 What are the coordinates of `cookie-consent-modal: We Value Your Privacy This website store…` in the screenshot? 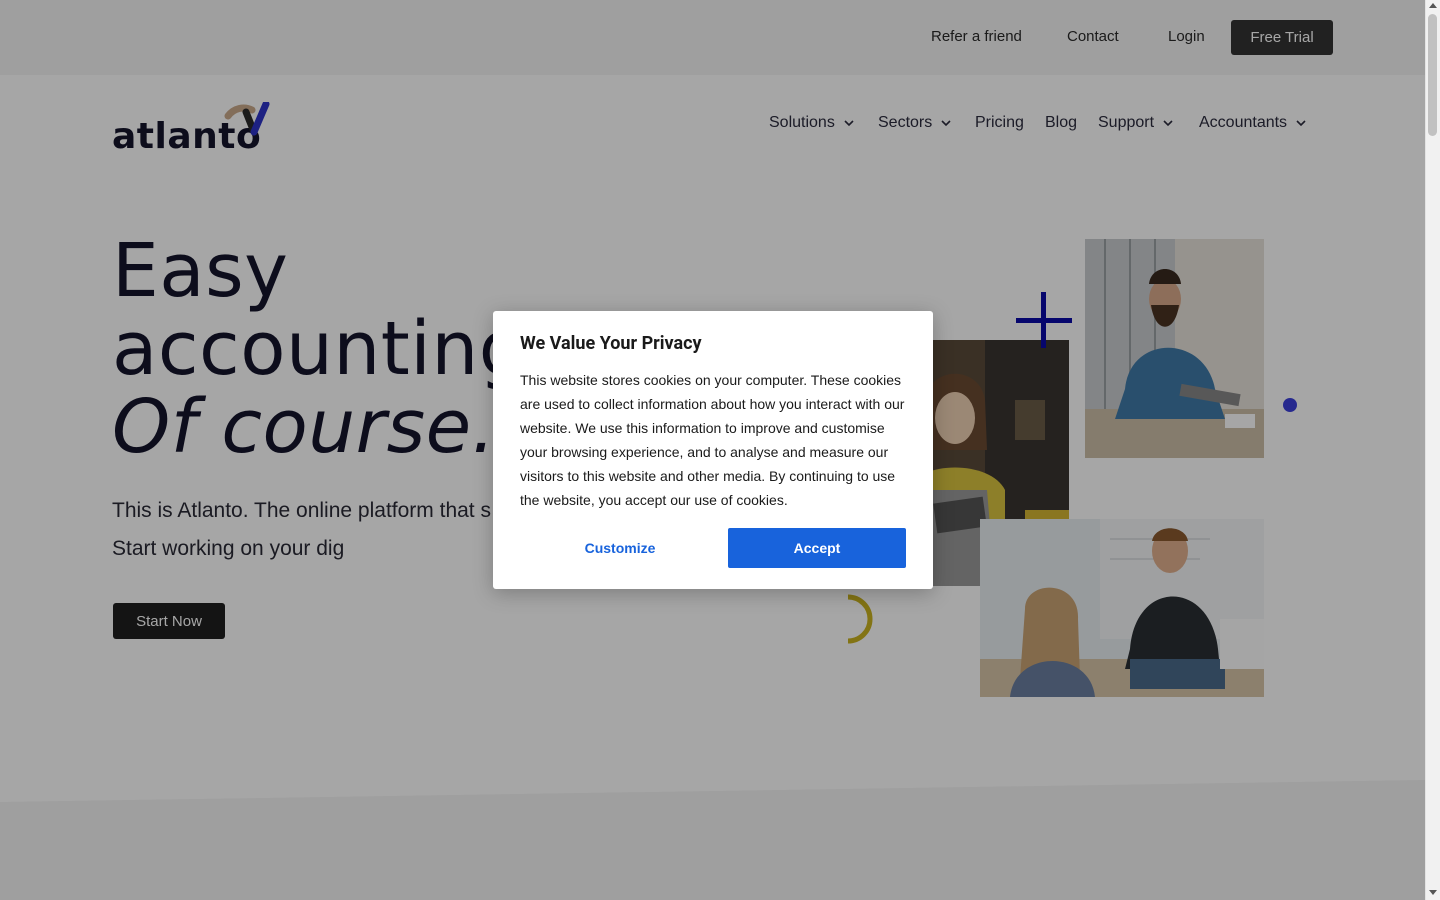 It's located at (713, 450).